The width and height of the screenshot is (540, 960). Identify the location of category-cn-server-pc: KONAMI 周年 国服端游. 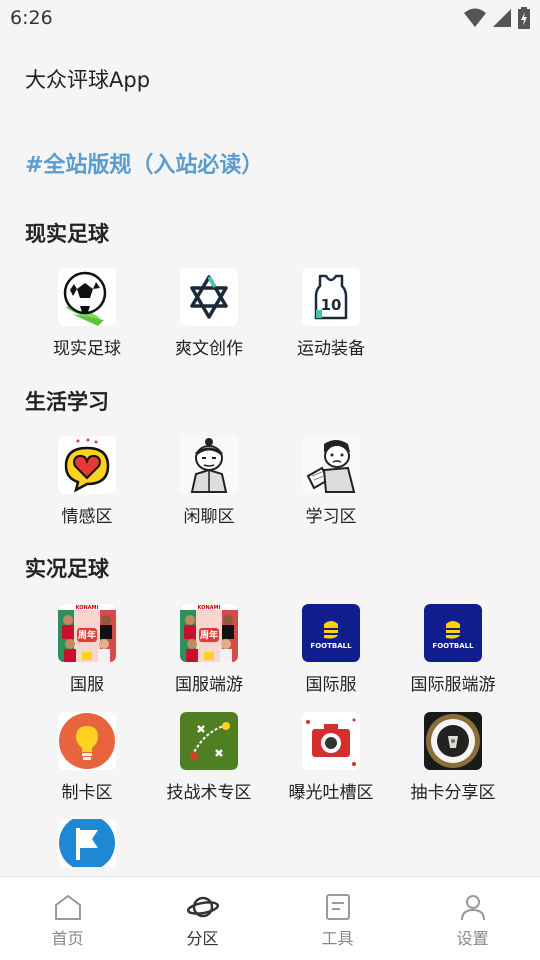
(209, 652).